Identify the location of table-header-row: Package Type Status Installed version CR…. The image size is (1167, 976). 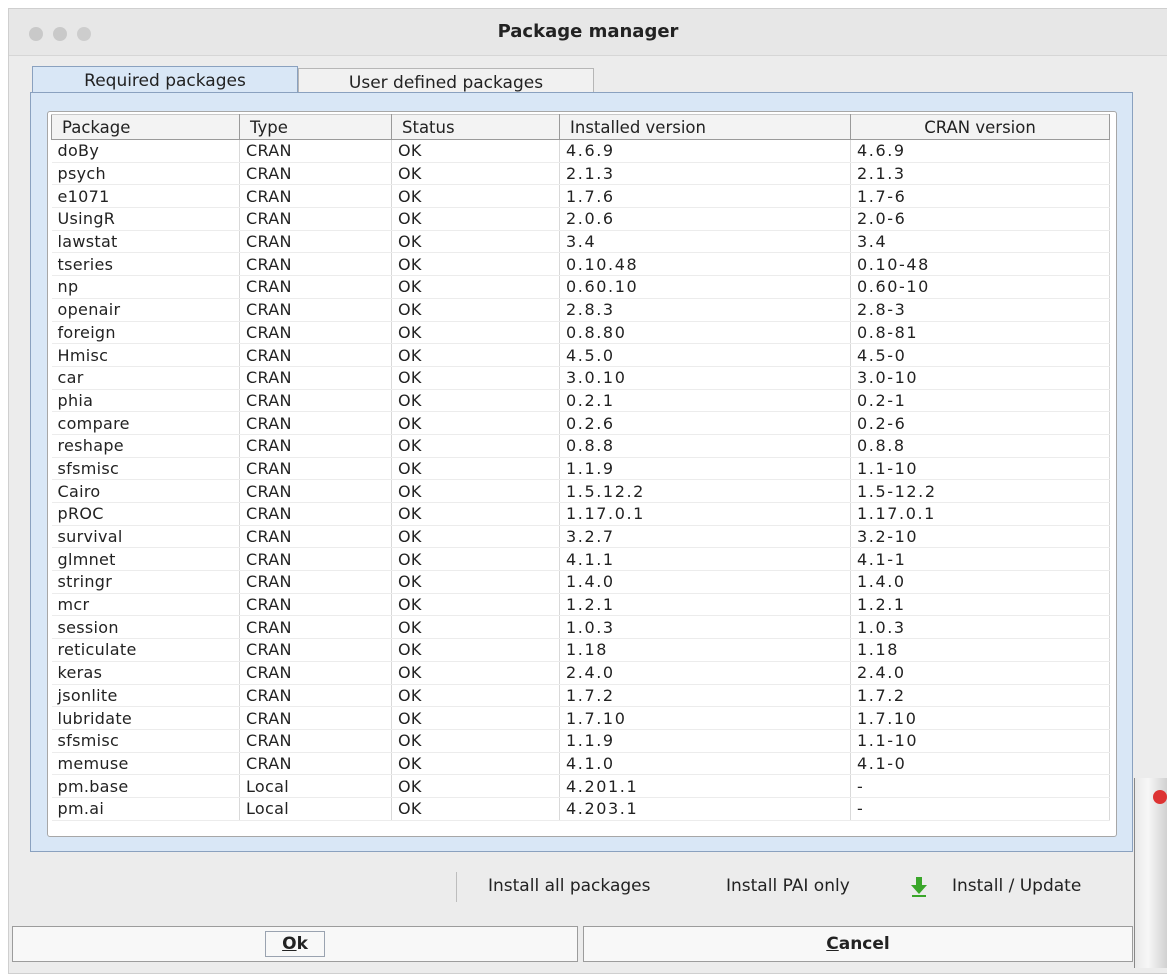
(580, 127).